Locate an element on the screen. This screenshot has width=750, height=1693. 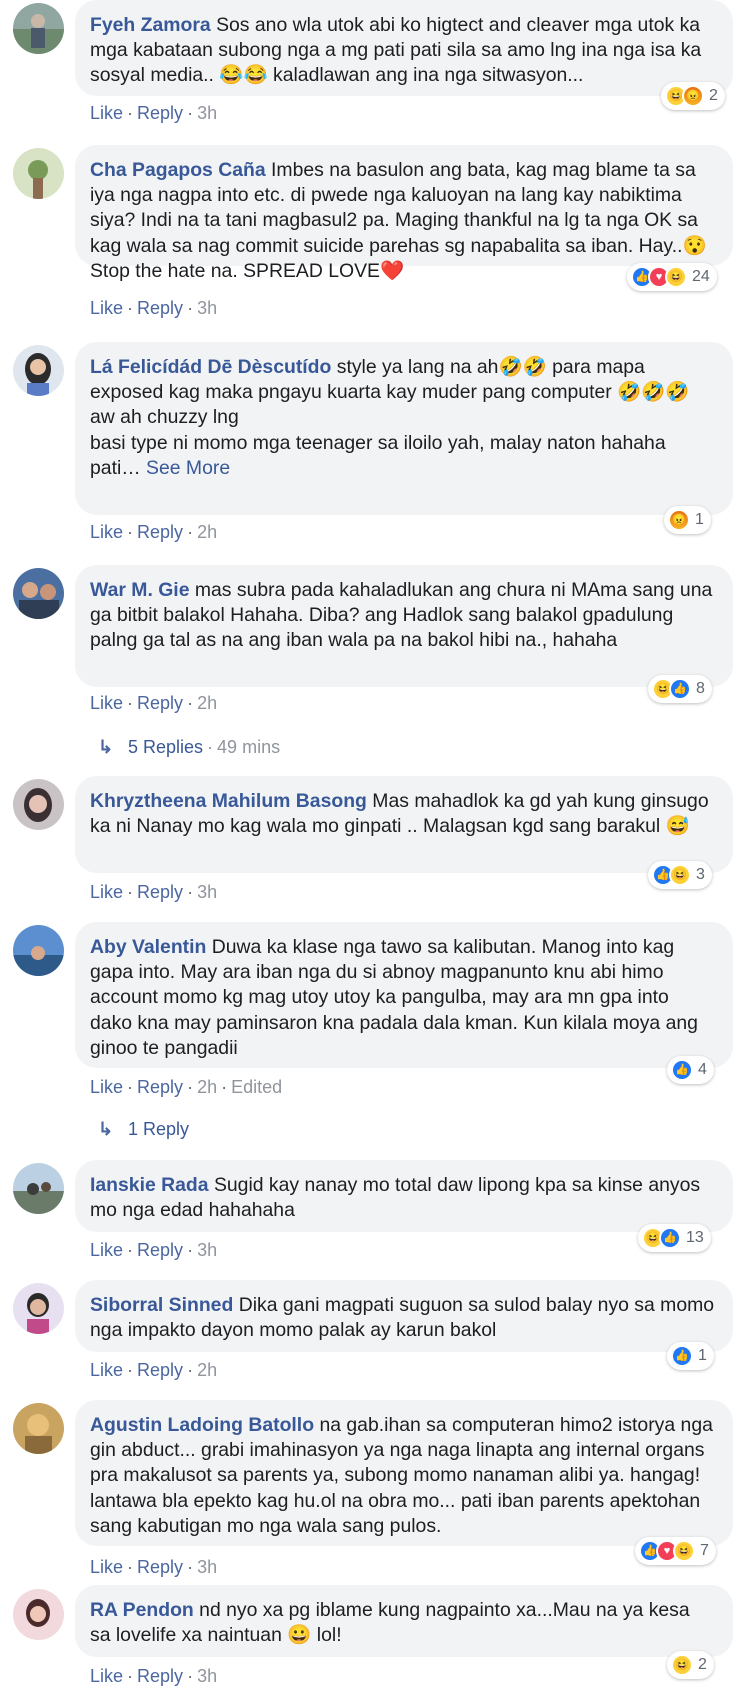
reaction-count: 2 is located at coordinates (702, 1664).